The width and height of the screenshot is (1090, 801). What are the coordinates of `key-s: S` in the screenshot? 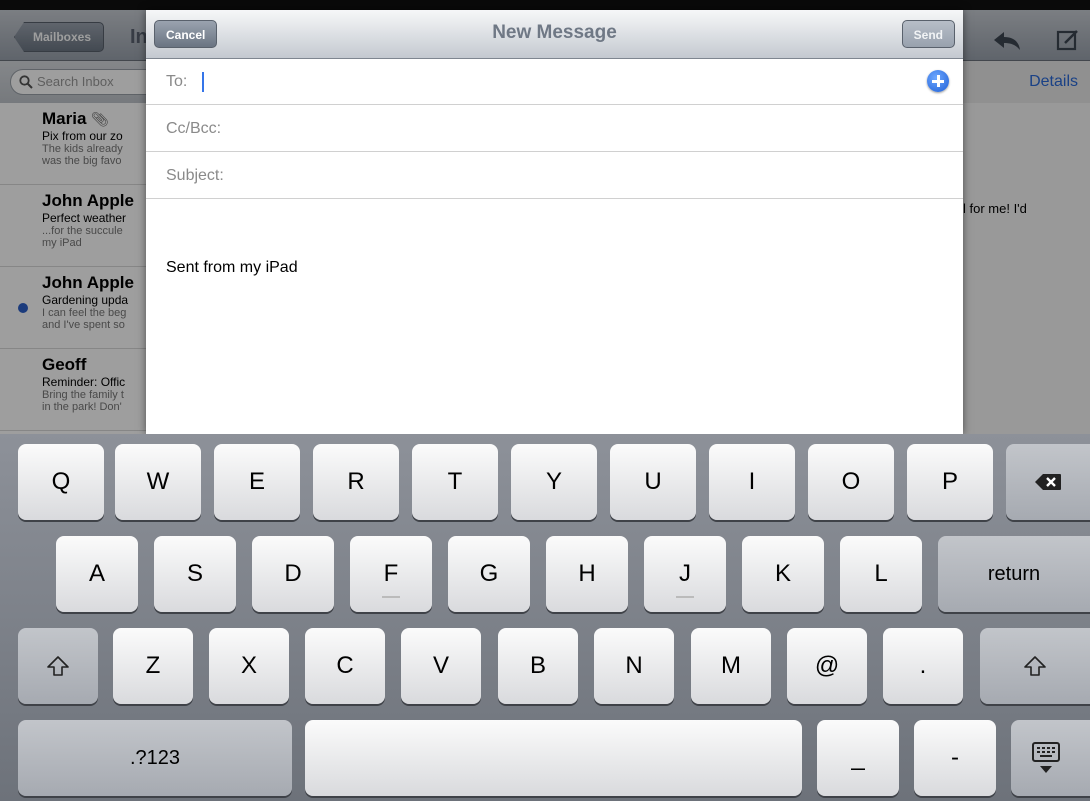 It's located at (195, 574).